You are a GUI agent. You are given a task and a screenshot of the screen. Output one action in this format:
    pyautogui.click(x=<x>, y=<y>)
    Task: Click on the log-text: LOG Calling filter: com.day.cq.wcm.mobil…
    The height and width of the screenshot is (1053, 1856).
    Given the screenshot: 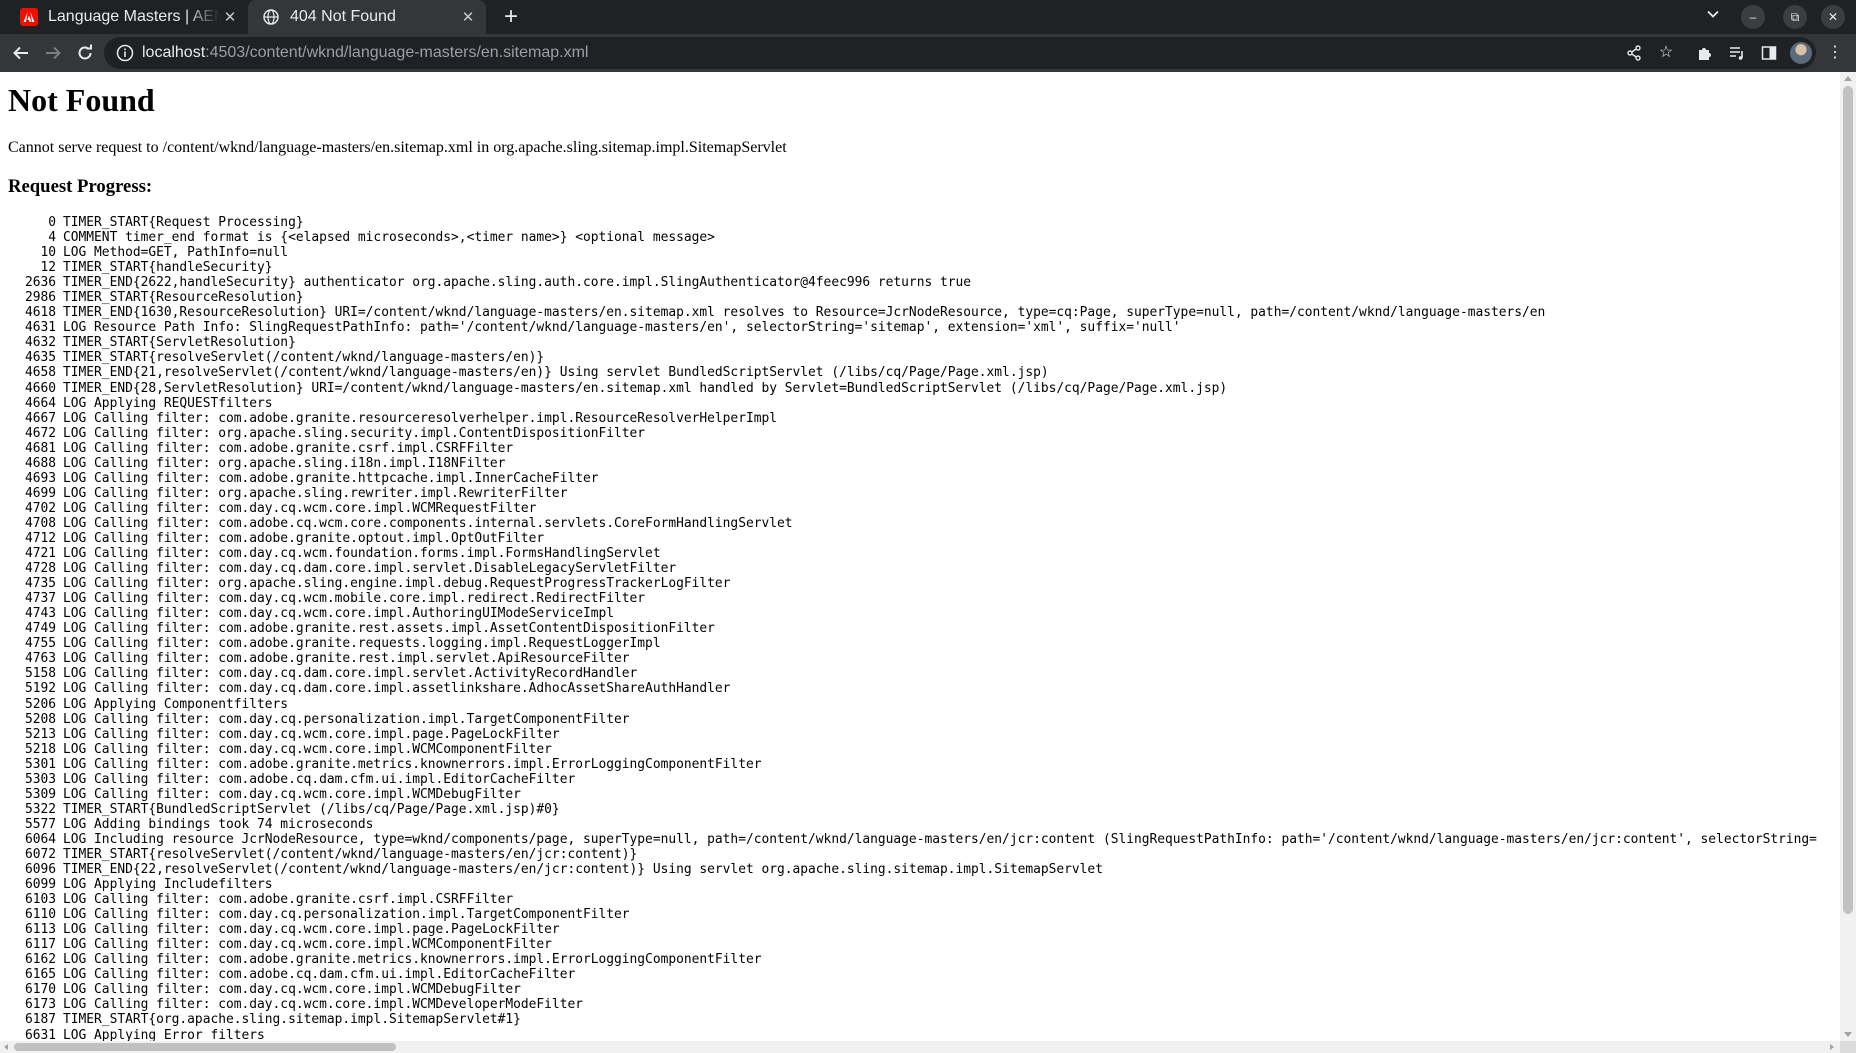 What is the action you would take?
    pyautogui.click(x=354, y=599)
    